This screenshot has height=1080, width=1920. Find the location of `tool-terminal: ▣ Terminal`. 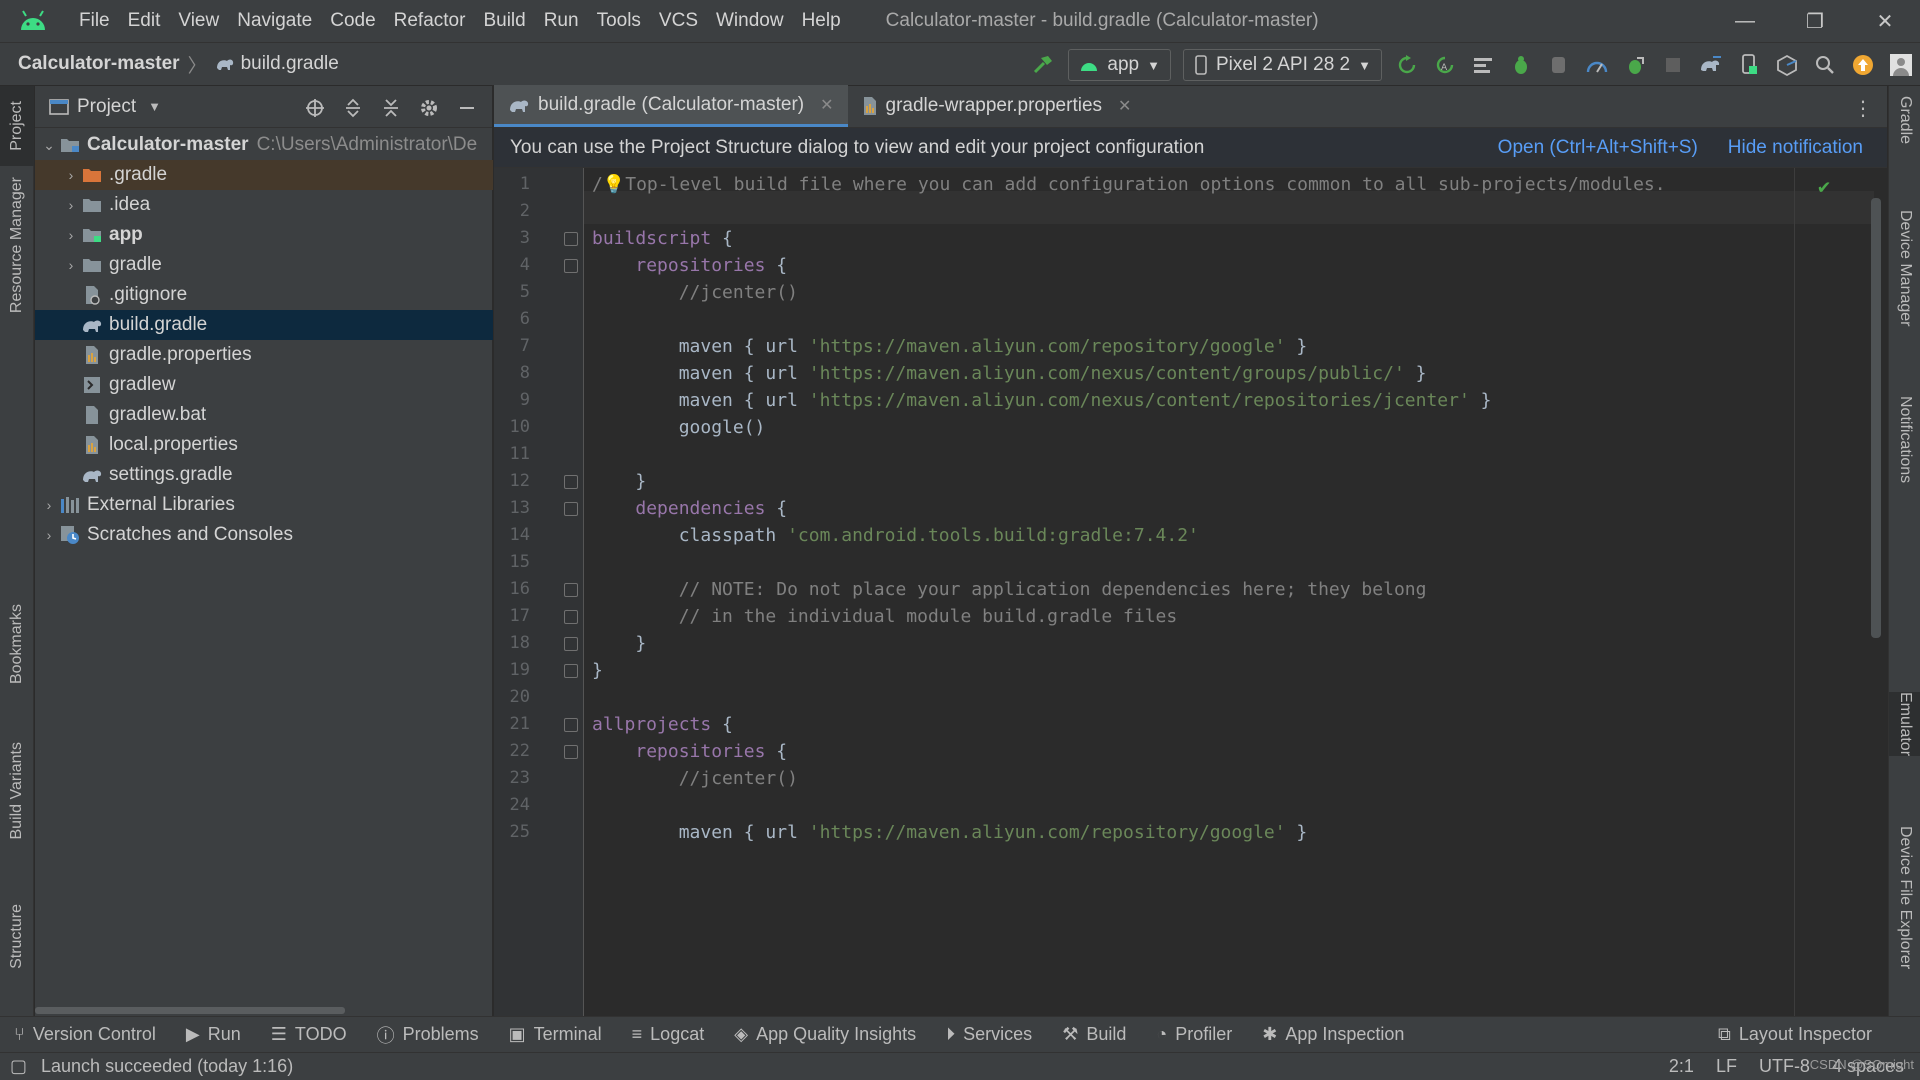

tool-terminal: ▣ Terminal is located at coordinates (555, 1034).